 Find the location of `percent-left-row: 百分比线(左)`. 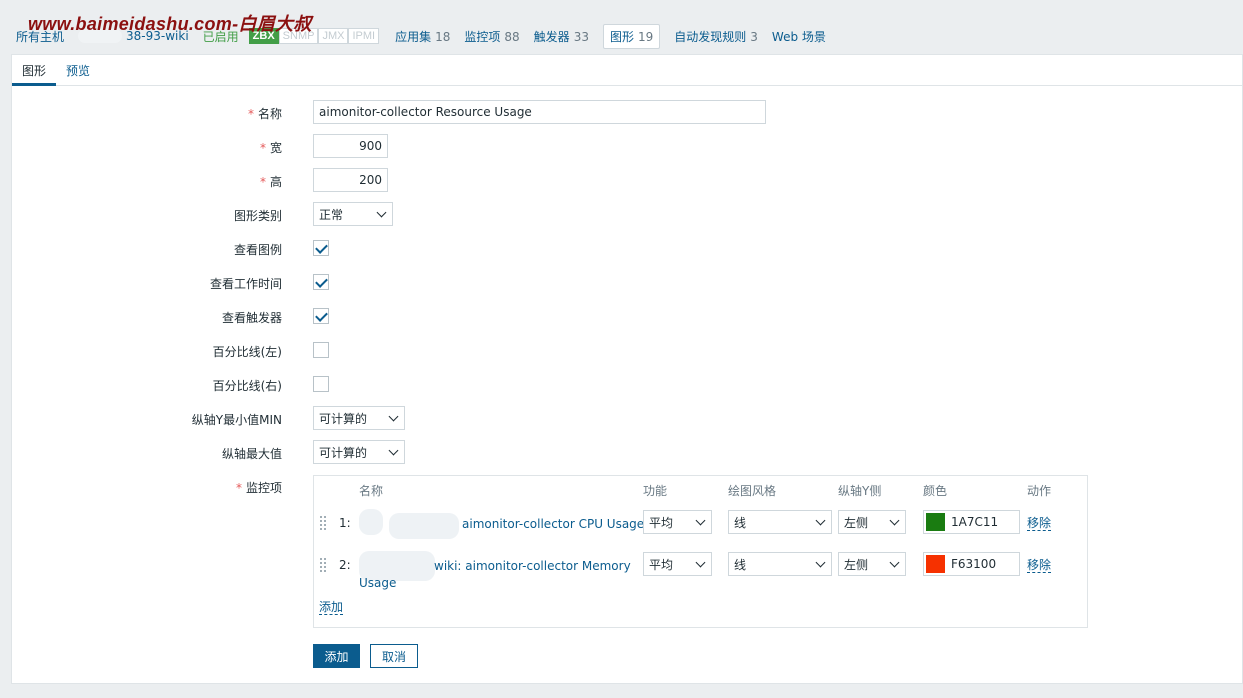

percent-left-row: 百分比线(左) is located at coordinates (612, 350).